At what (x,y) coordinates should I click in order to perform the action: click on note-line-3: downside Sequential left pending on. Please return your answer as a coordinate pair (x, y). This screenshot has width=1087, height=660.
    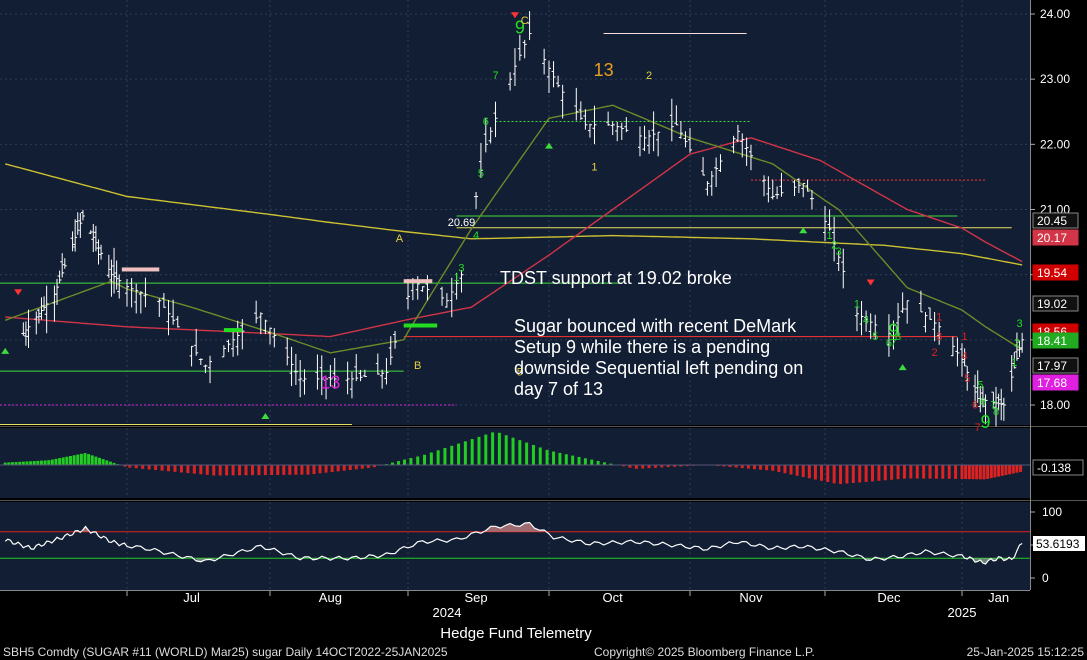
    Looking at the image, I should click on (658, 368).